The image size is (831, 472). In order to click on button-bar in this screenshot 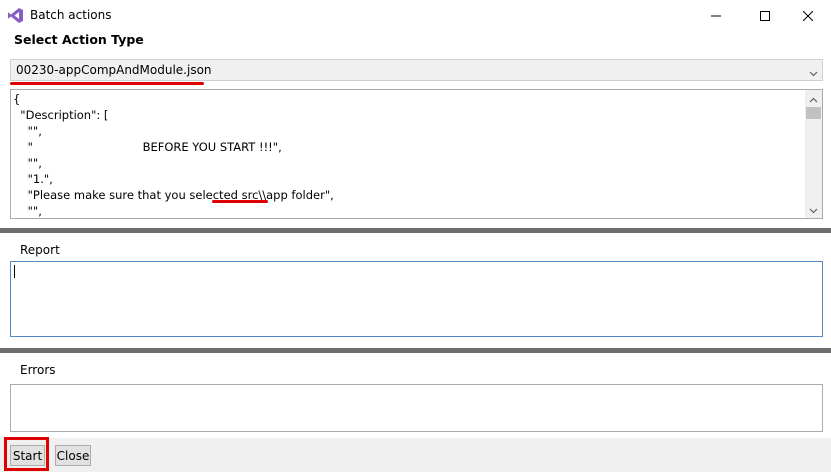, I will do `click(415, 455)`.